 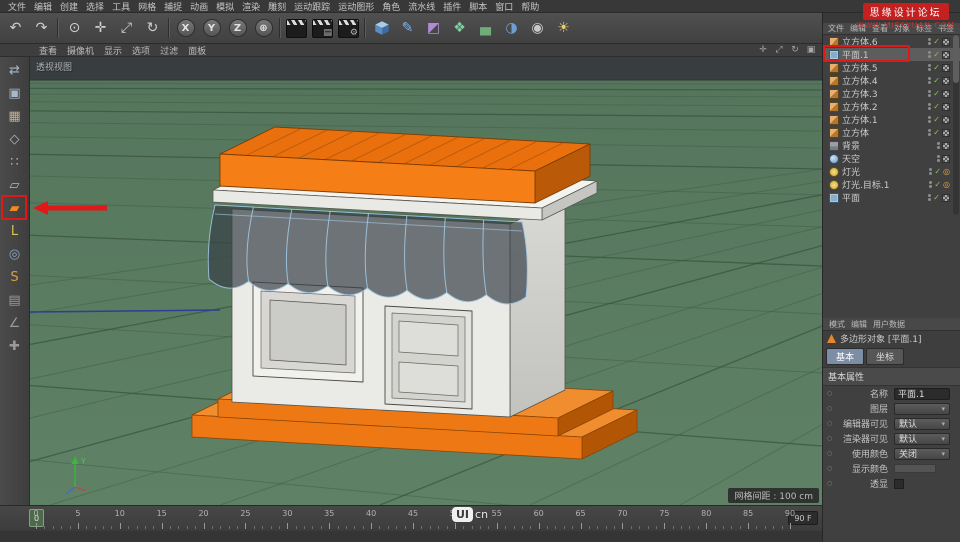 I want to click on am-menu-item: 用户数据, so click(x=889, y=324).